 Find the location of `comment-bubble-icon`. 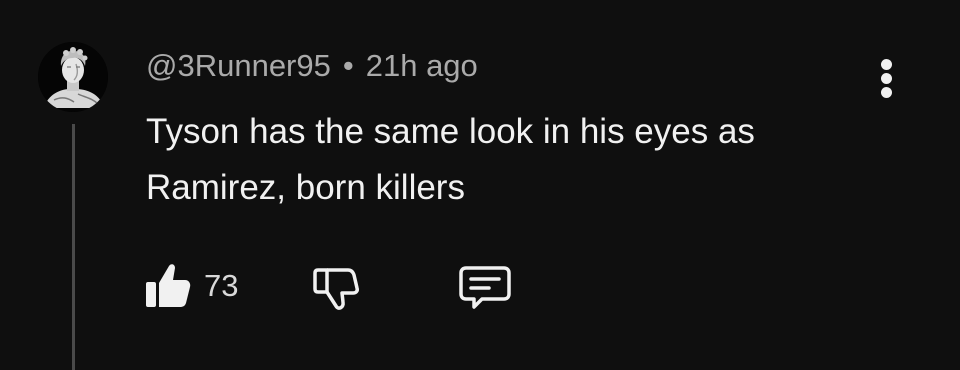

comment-bubble-icon is located at coordinates (485, 287).